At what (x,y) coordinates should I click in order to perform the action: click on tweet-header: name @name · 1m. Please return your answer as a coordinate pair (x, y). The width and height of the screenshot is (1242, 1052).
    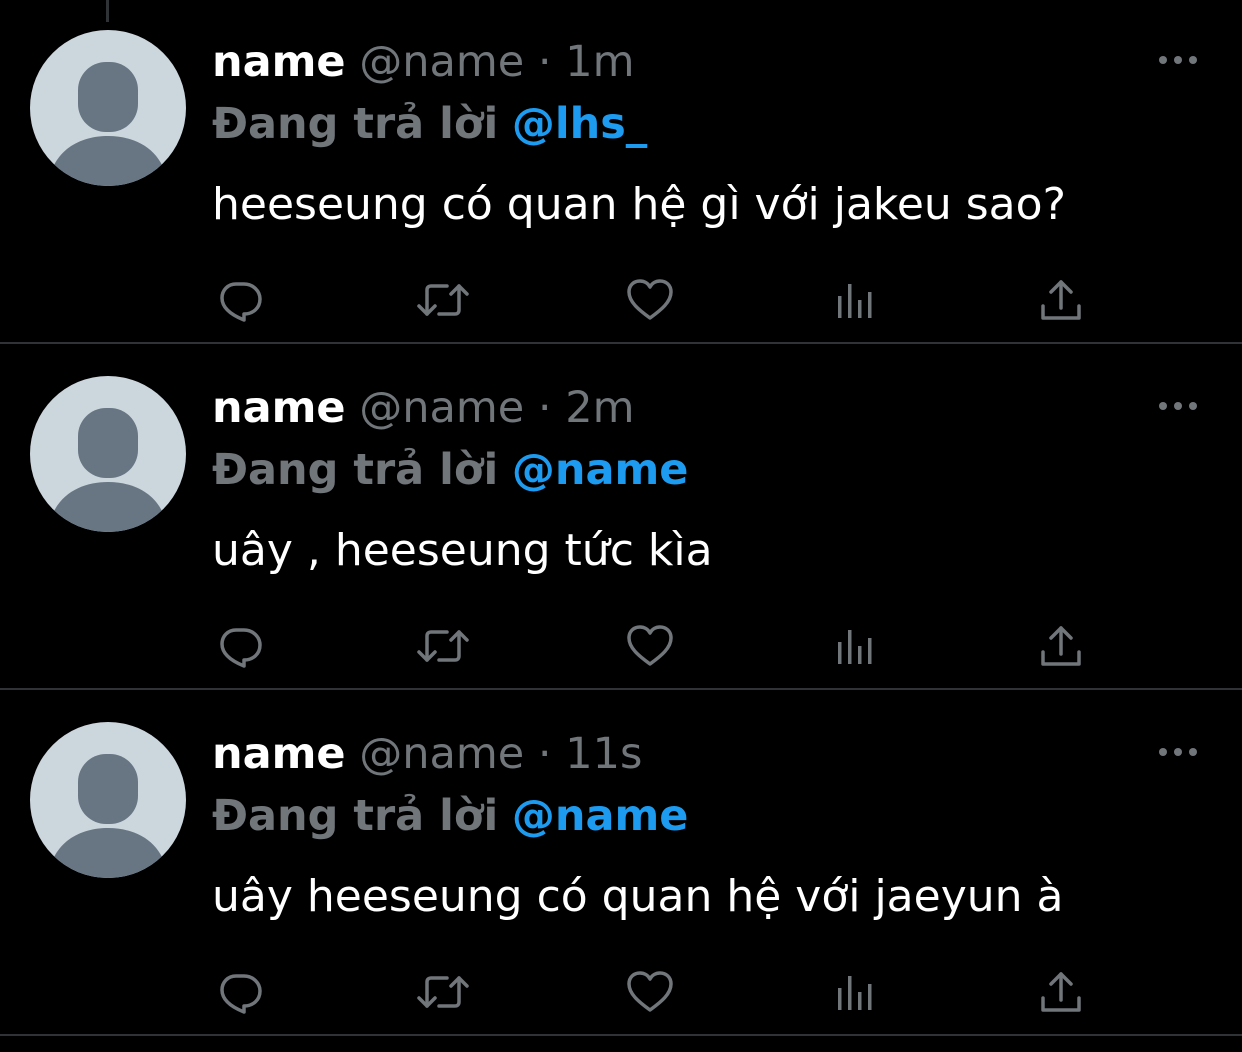
    Looking at the image, I should click on (423, 62).